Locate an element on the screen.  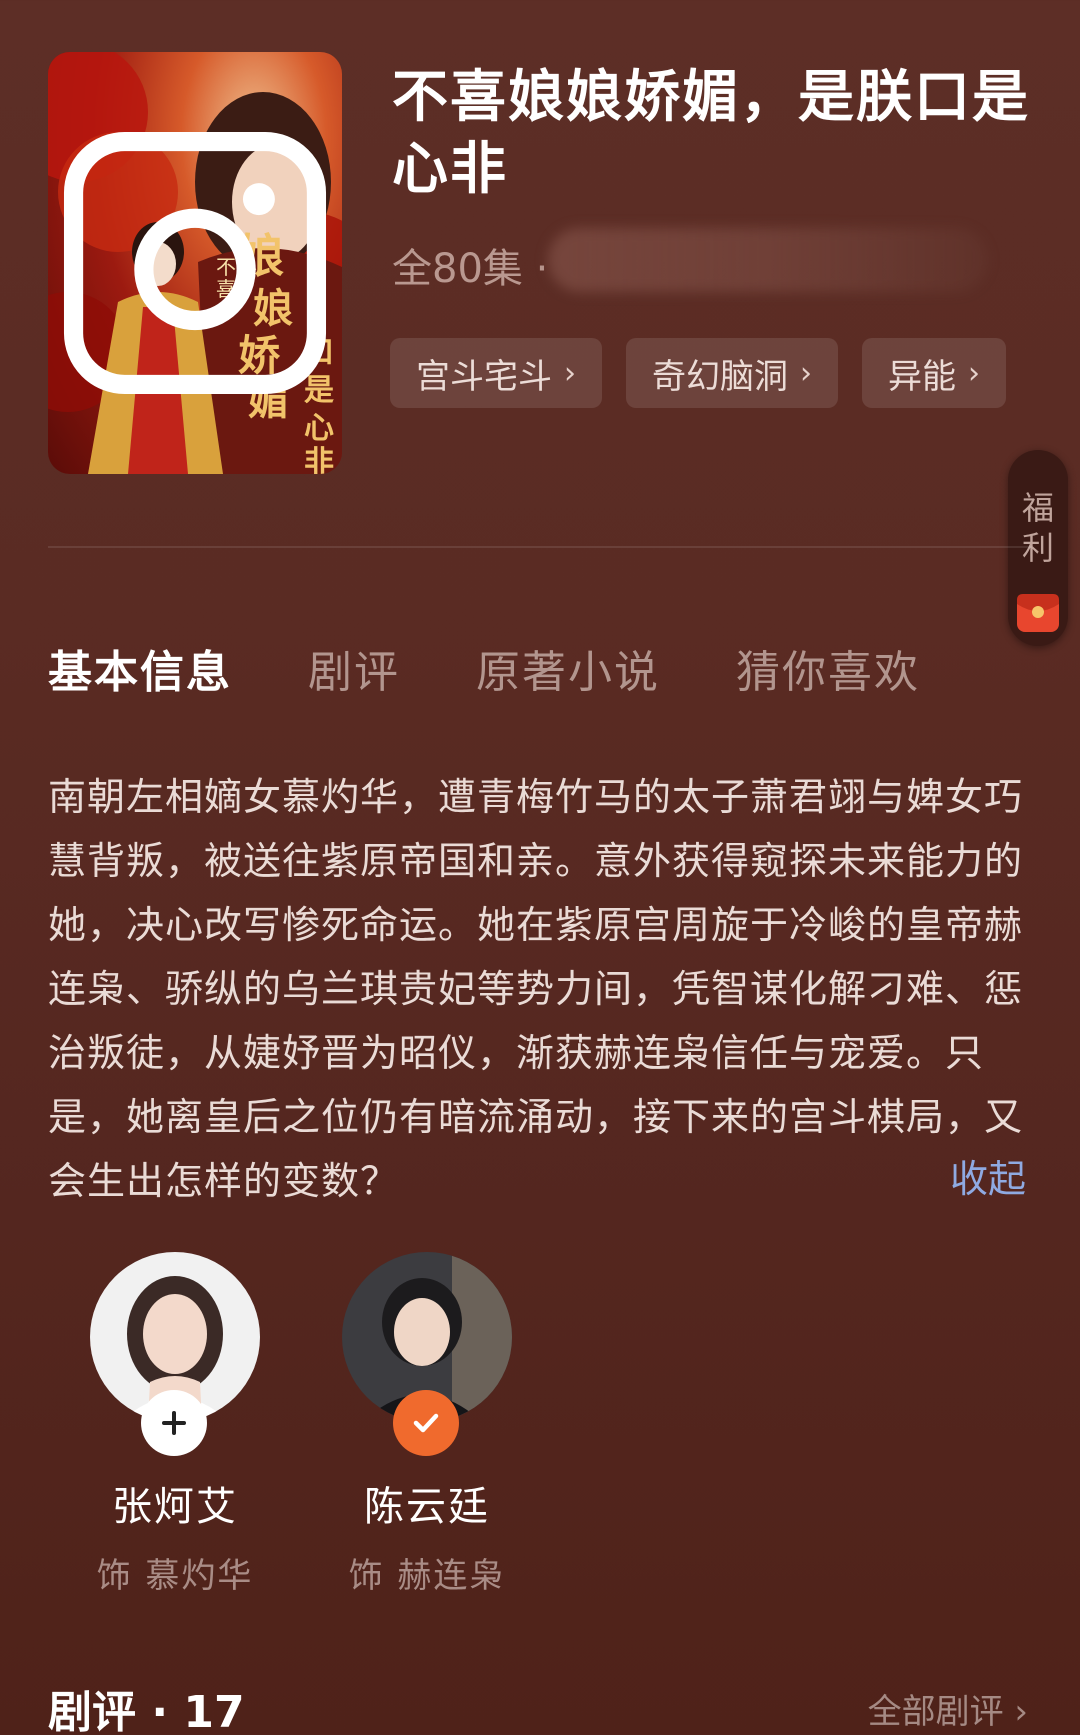
genre-tags: 宫斗宅斗 › 奇幻脑洞 › 异能 › is located at coordinates (698, 373).